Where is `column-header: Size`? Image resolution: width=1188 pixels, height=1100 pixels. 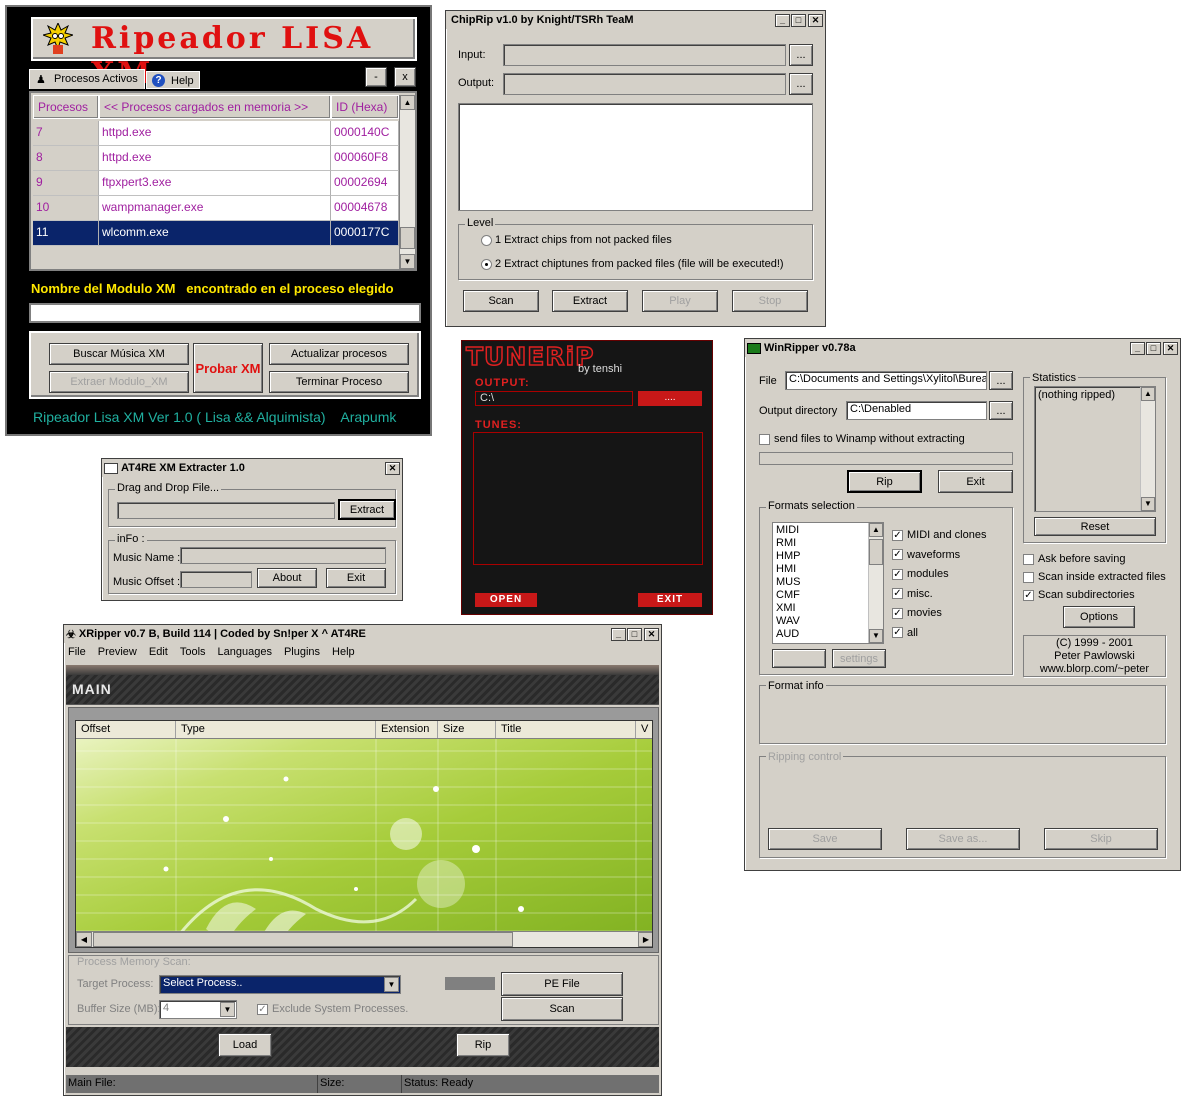 column-header: Size is located at coordinates (467, 729).